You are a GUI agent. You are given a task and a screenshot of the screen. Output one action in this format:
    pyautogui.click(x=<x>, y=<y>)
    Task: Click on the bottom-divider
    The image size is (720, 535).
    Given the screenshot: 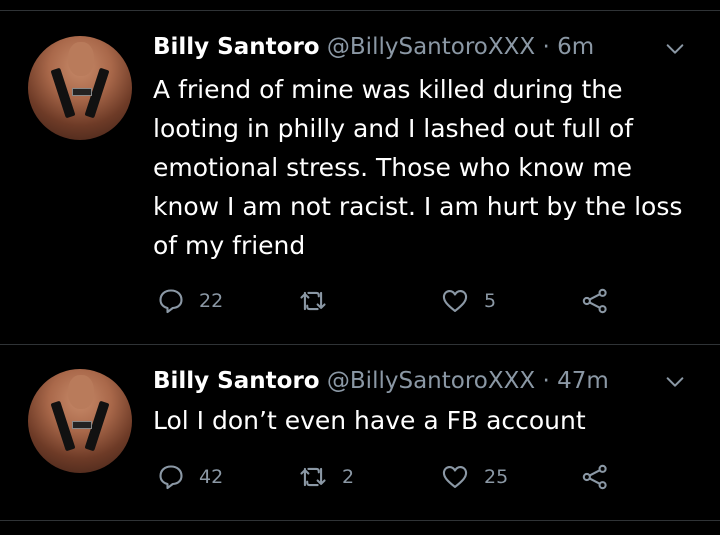 What is the action you would take?
    pyautogui.click(x=360, y=520)
    